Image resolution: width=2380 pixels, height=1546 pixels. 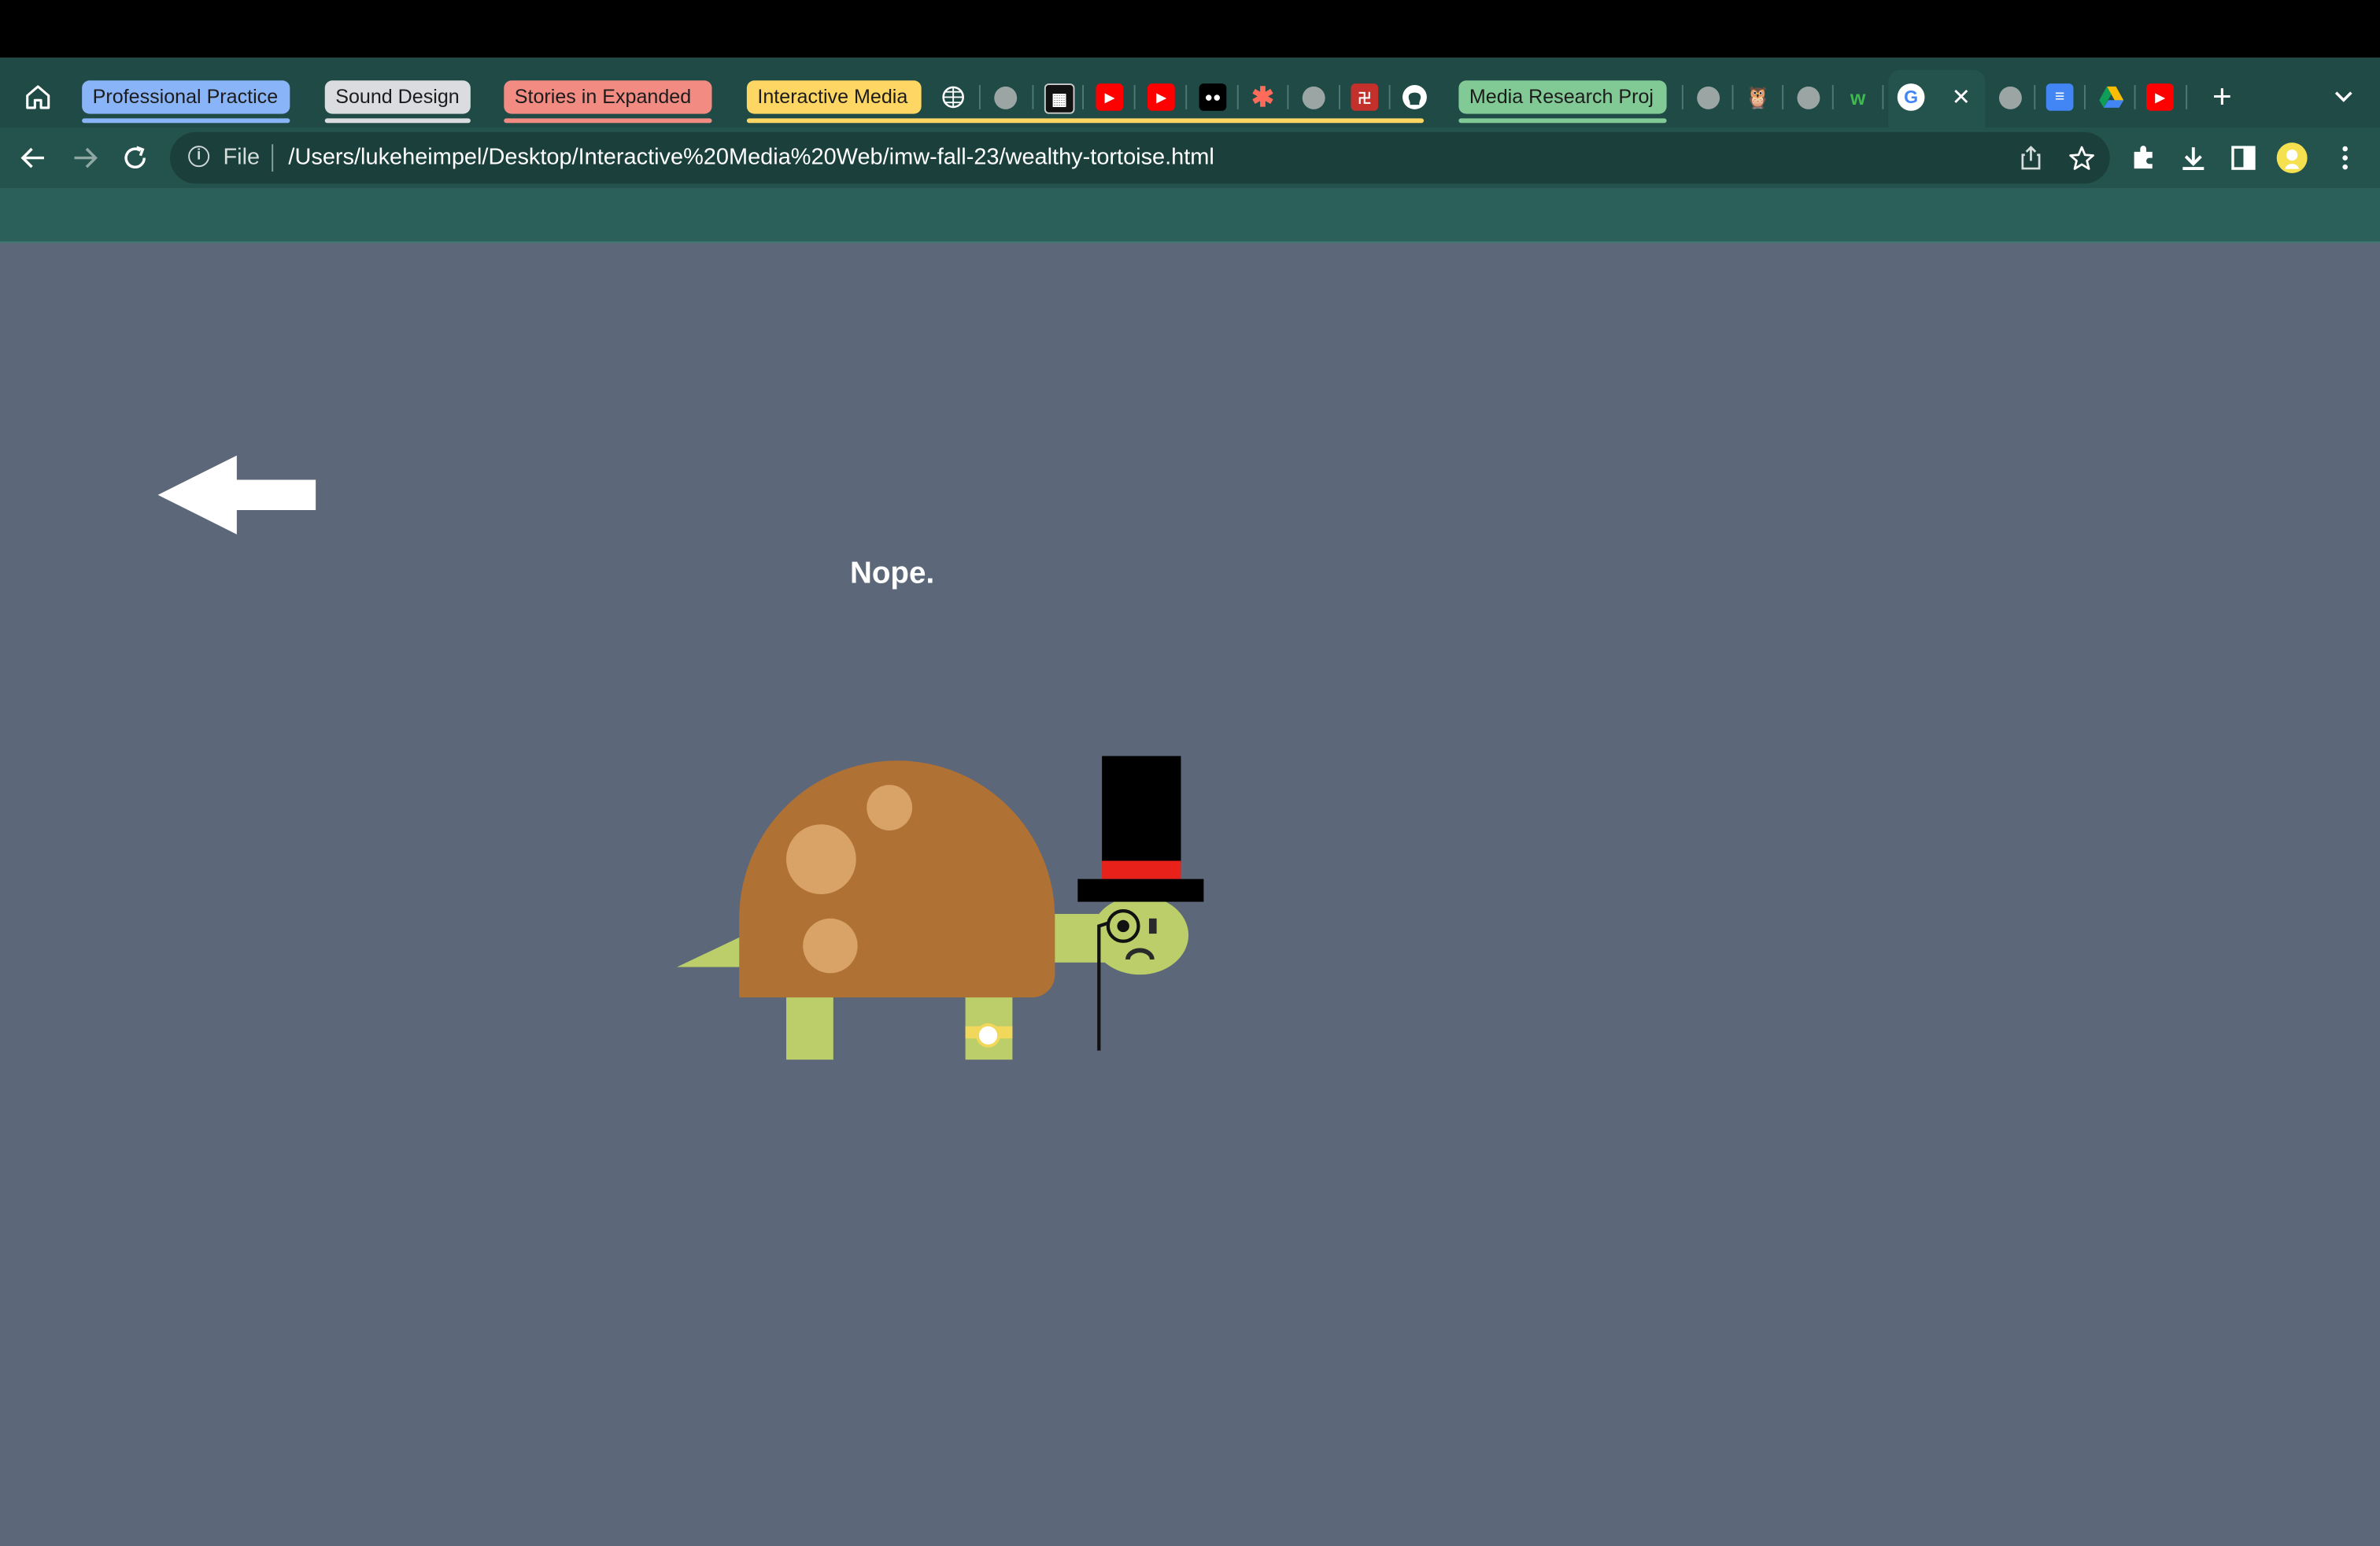 What do you see at coordinates (2031, 157) in the screenshot?
I see `share-icon` at bounding box center [2031, 157].